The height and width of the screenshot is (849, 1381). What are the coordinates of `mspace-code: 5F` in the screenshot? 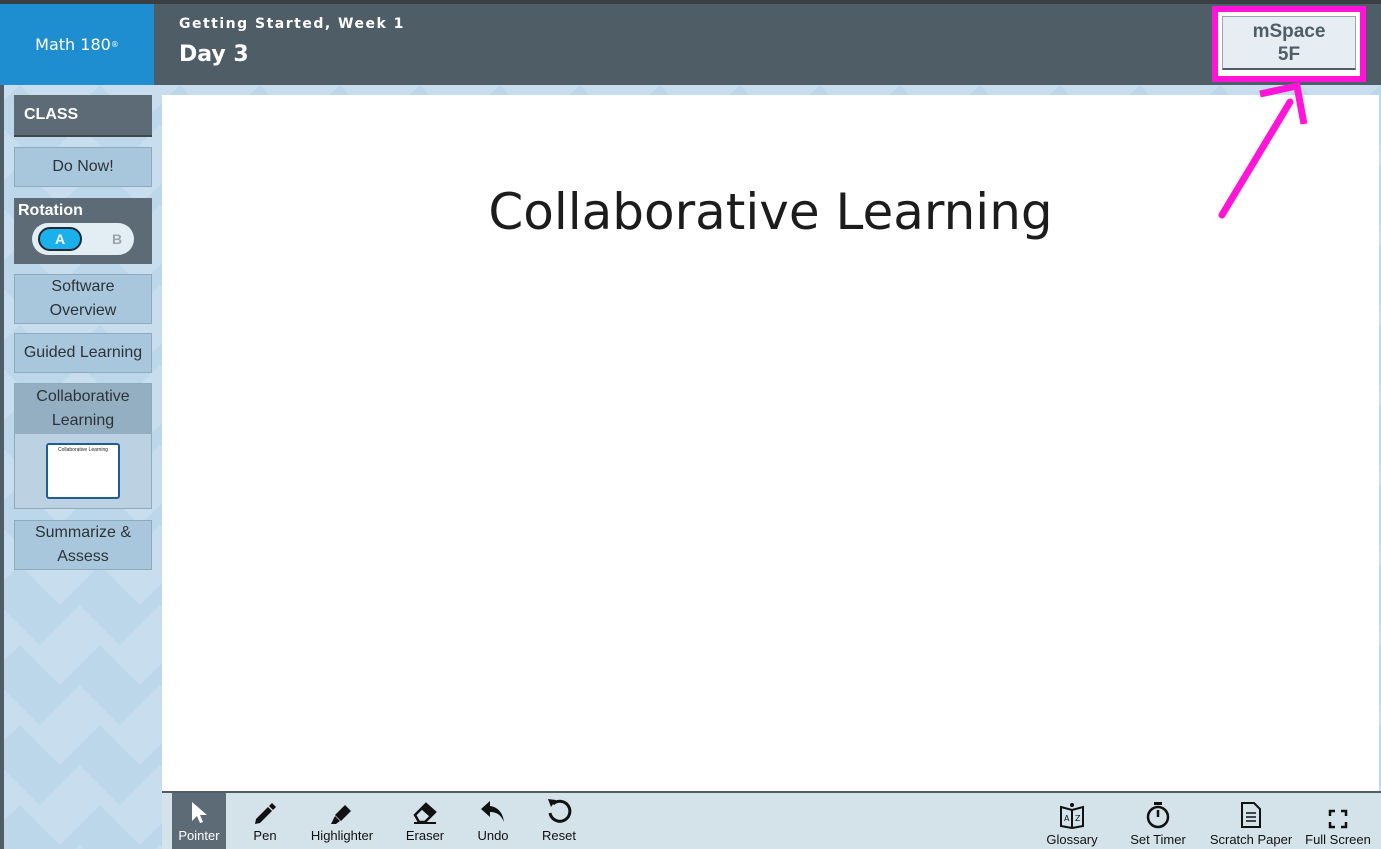 It's located at (1289, 54).